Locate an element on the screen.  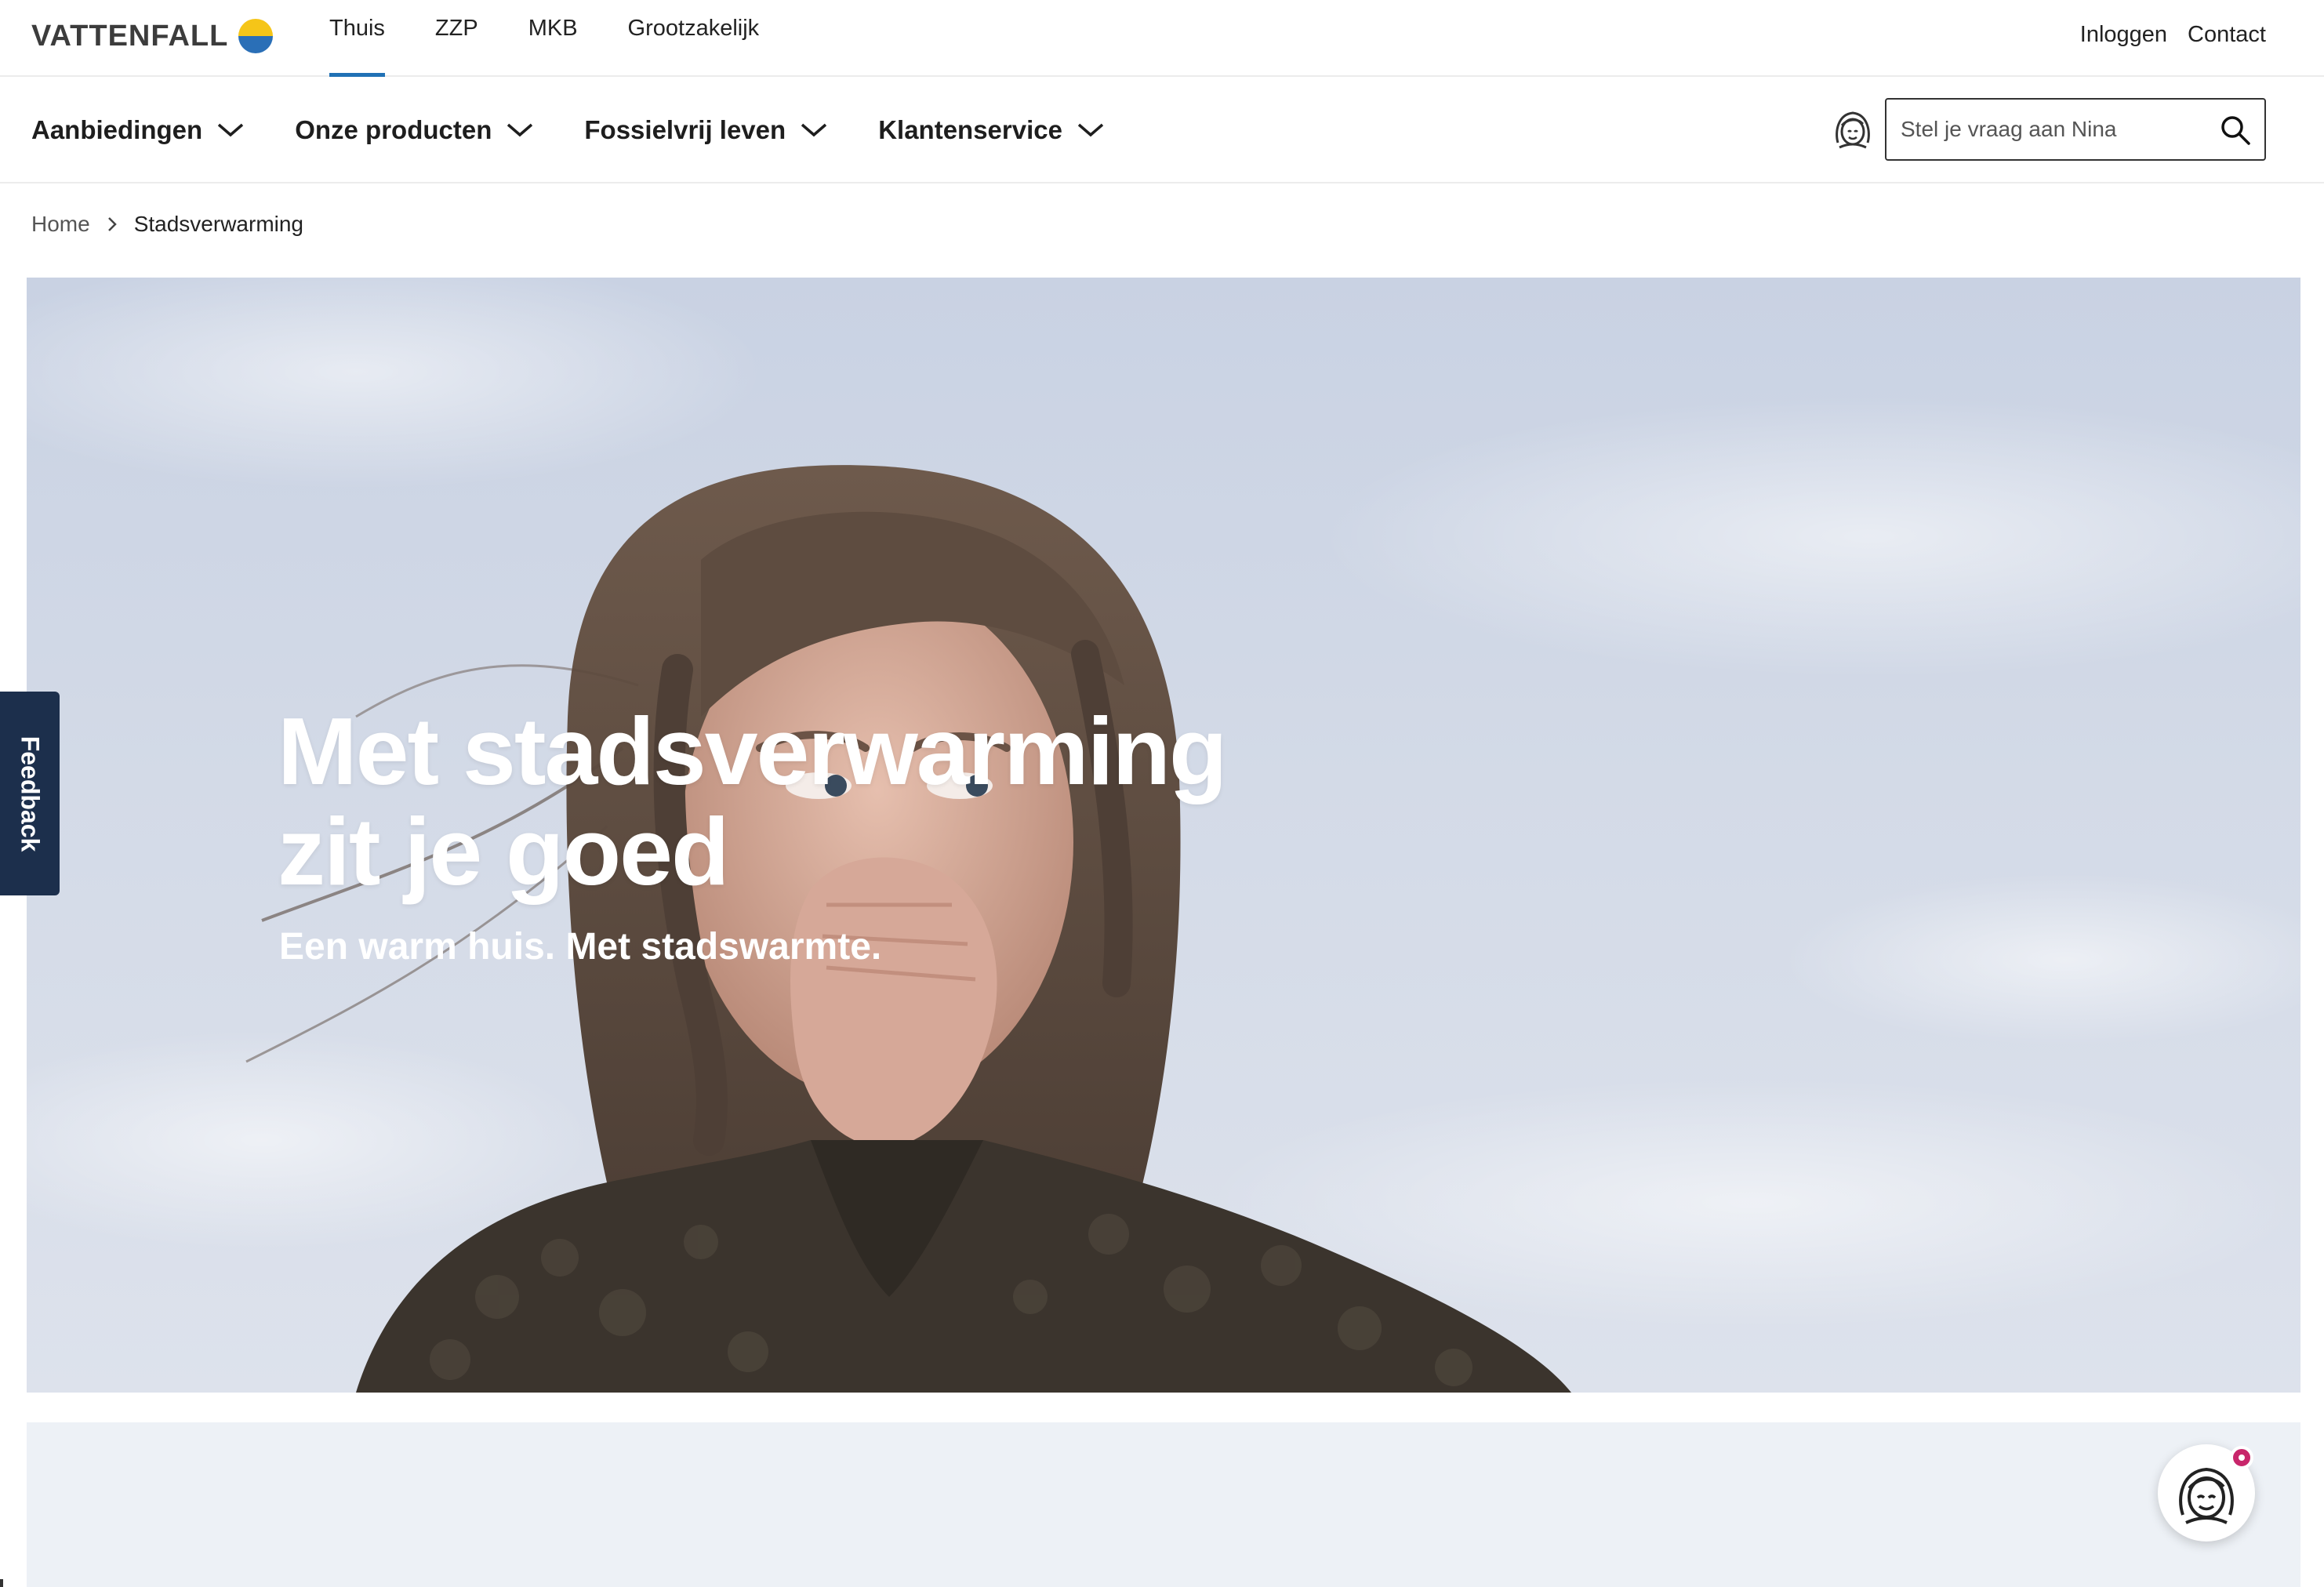
contact-link: Contact is located at coordinates (2227, 35).